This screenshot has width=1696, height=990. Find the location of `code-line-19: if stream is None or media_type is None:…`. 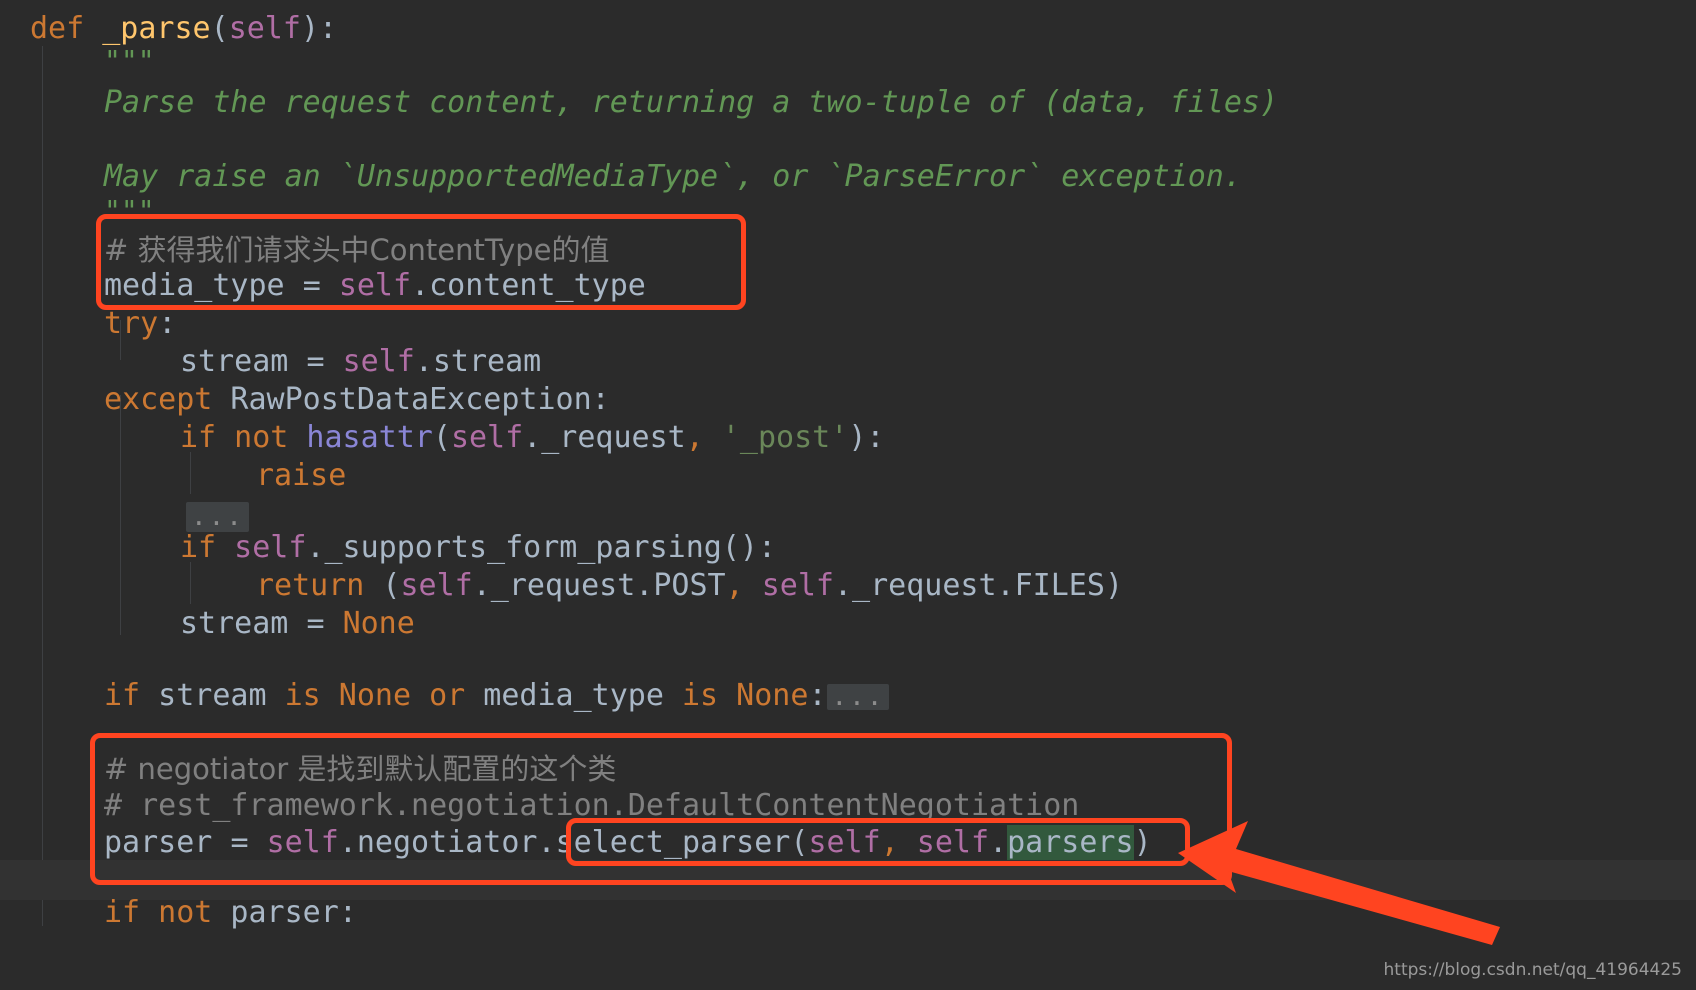

code-line-19: if stream is None or media_type is None:… is located at coordinates (497, 696).